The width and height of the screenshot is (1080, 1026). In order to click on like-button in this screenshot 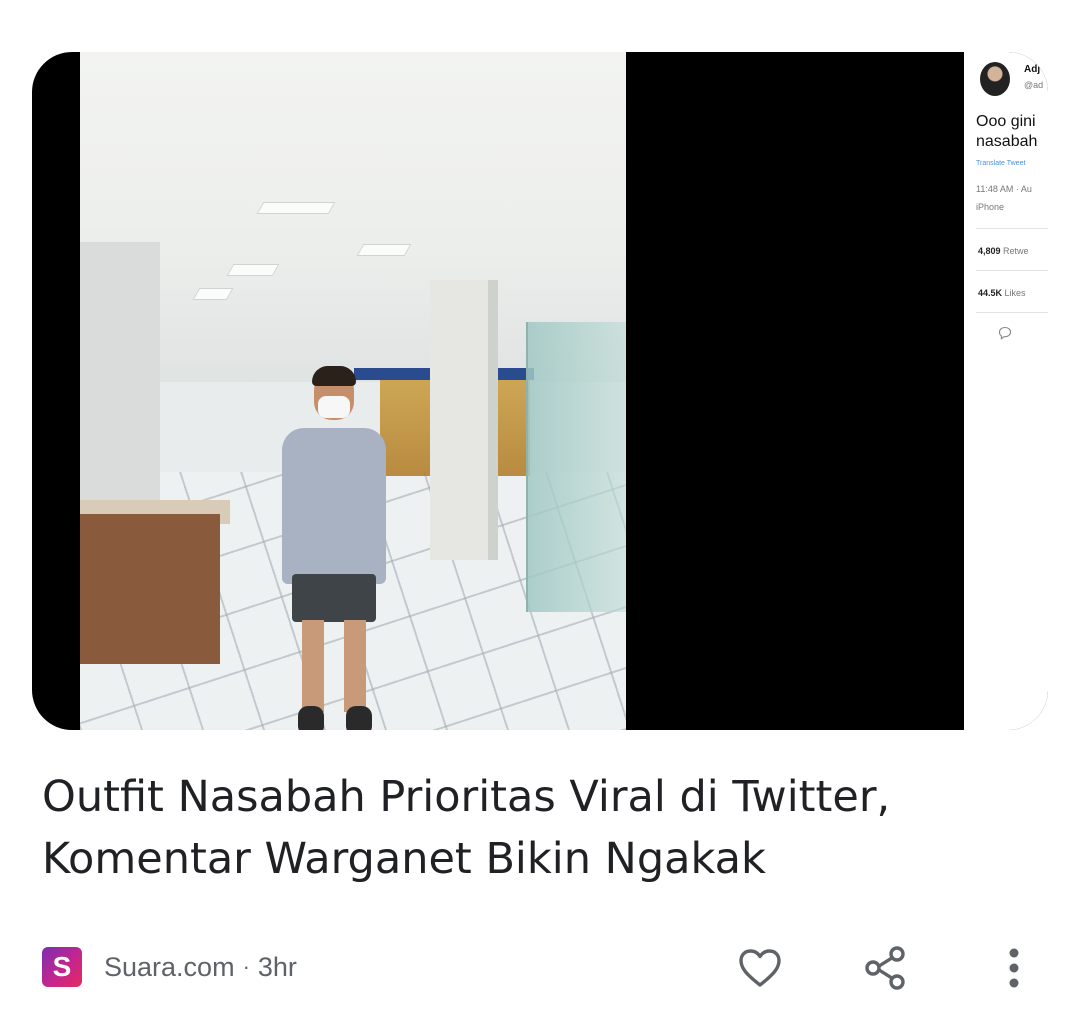, I will do `click(760, 968)`.